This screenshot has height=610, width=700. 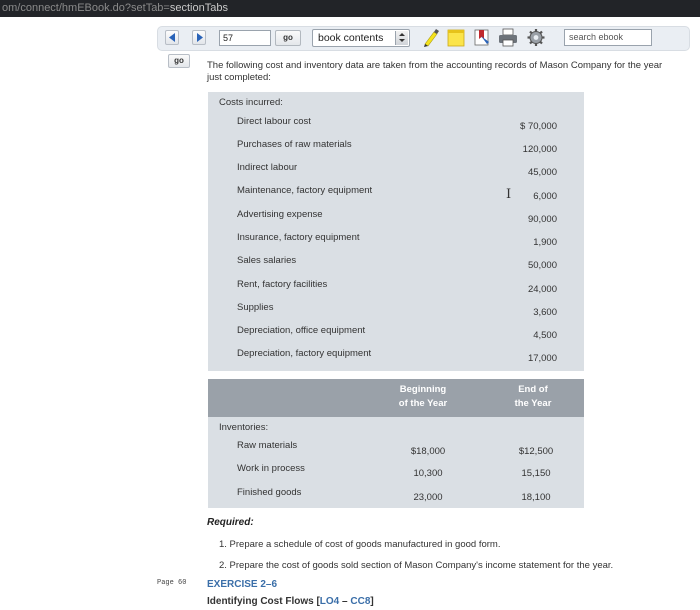 I want to click on bookmark-button, so click(x=482, y=37).